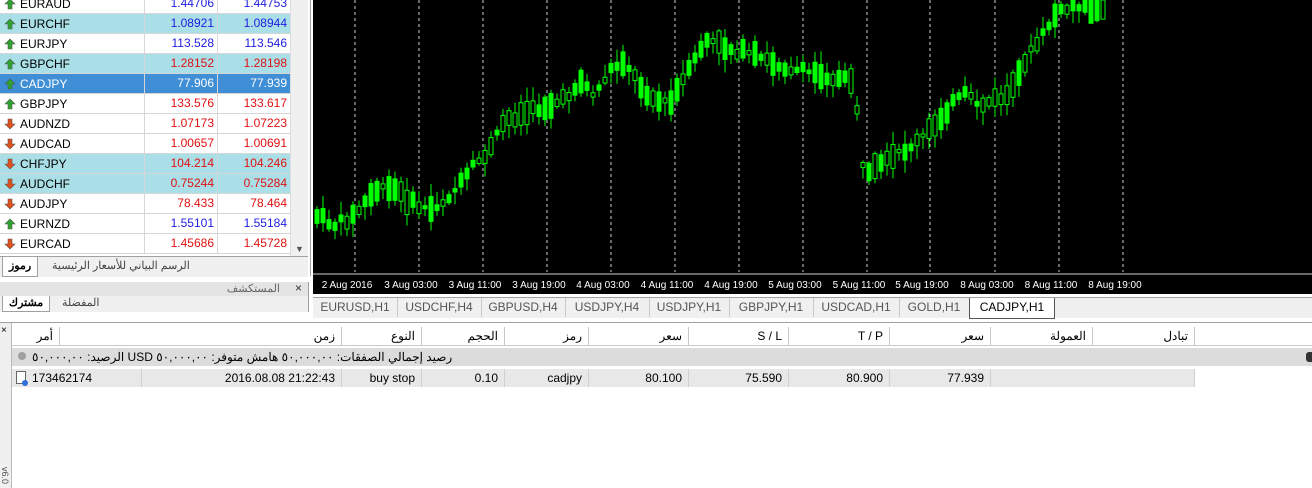 The image size is (1312, 488). What do you see at coordinates (355, 307) in the screenshot?
I see `tab-chart-window: EURUSD,H1` at bounding box center [355, 307].